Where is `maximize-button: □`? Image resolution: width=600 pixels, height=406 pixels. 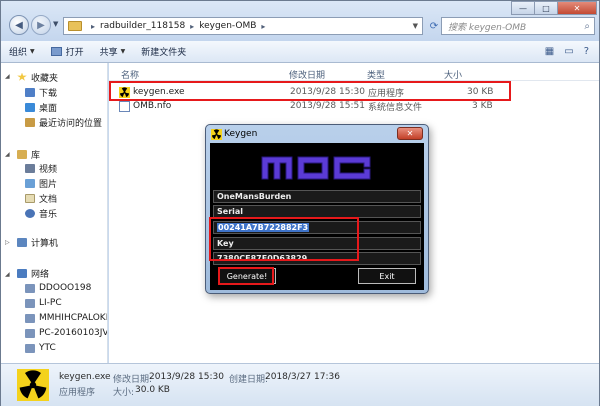 maximize-button: □ is located at coordinates (546, 8).